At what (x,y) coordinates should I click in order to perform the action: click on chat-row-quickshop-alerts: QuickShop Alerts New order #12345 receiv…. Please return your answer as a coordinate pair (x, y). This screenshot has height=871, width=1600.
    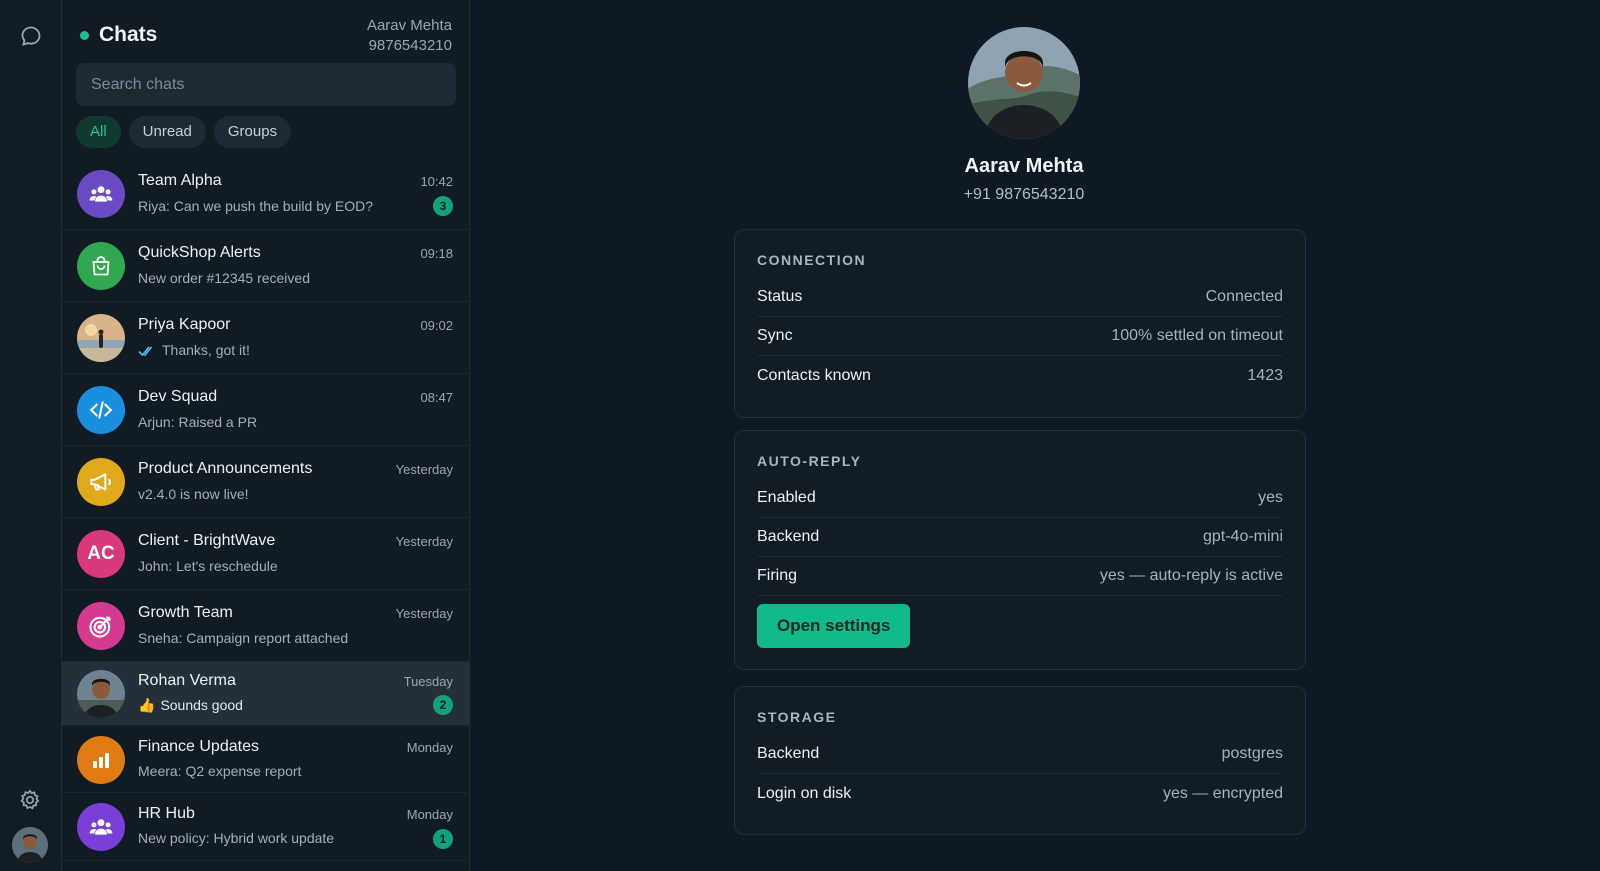
    Looking at the image, I should click on (266, 266).